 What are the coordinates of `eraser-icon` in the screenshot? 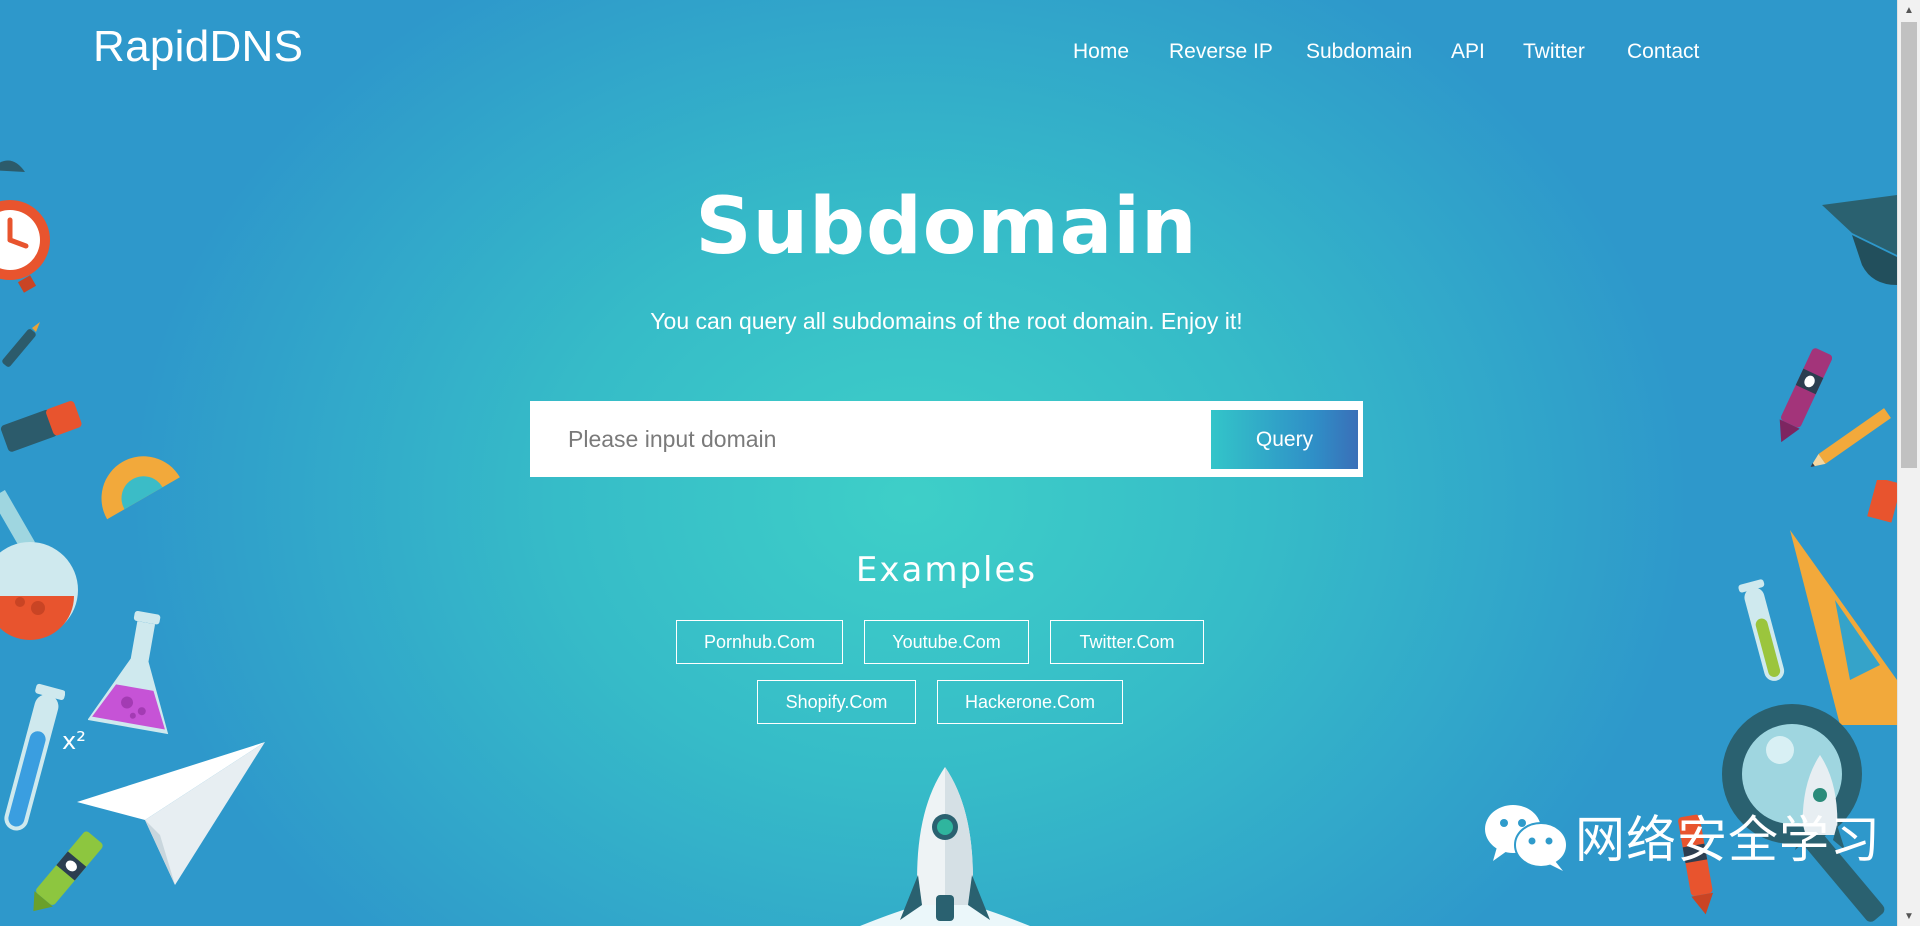 It's located at (41, 426).